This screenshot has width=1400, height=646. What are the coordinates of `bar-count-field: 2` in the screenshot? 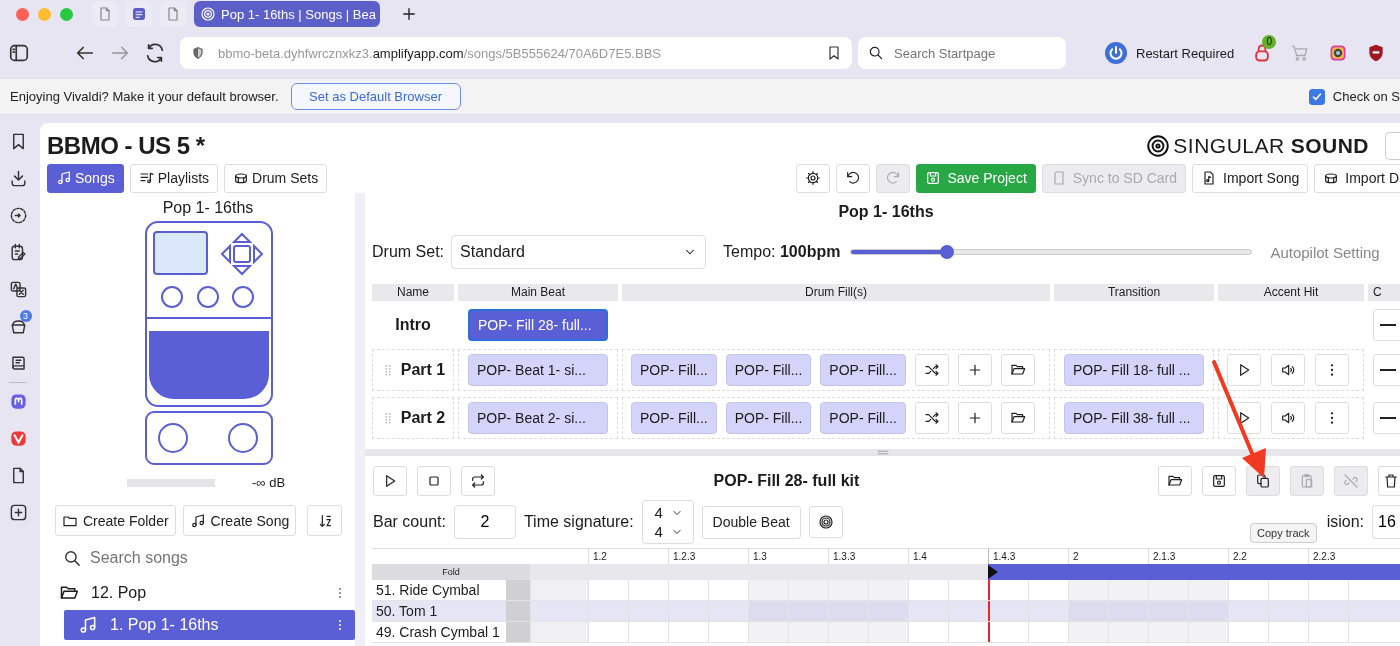 It's located at (484, 522).